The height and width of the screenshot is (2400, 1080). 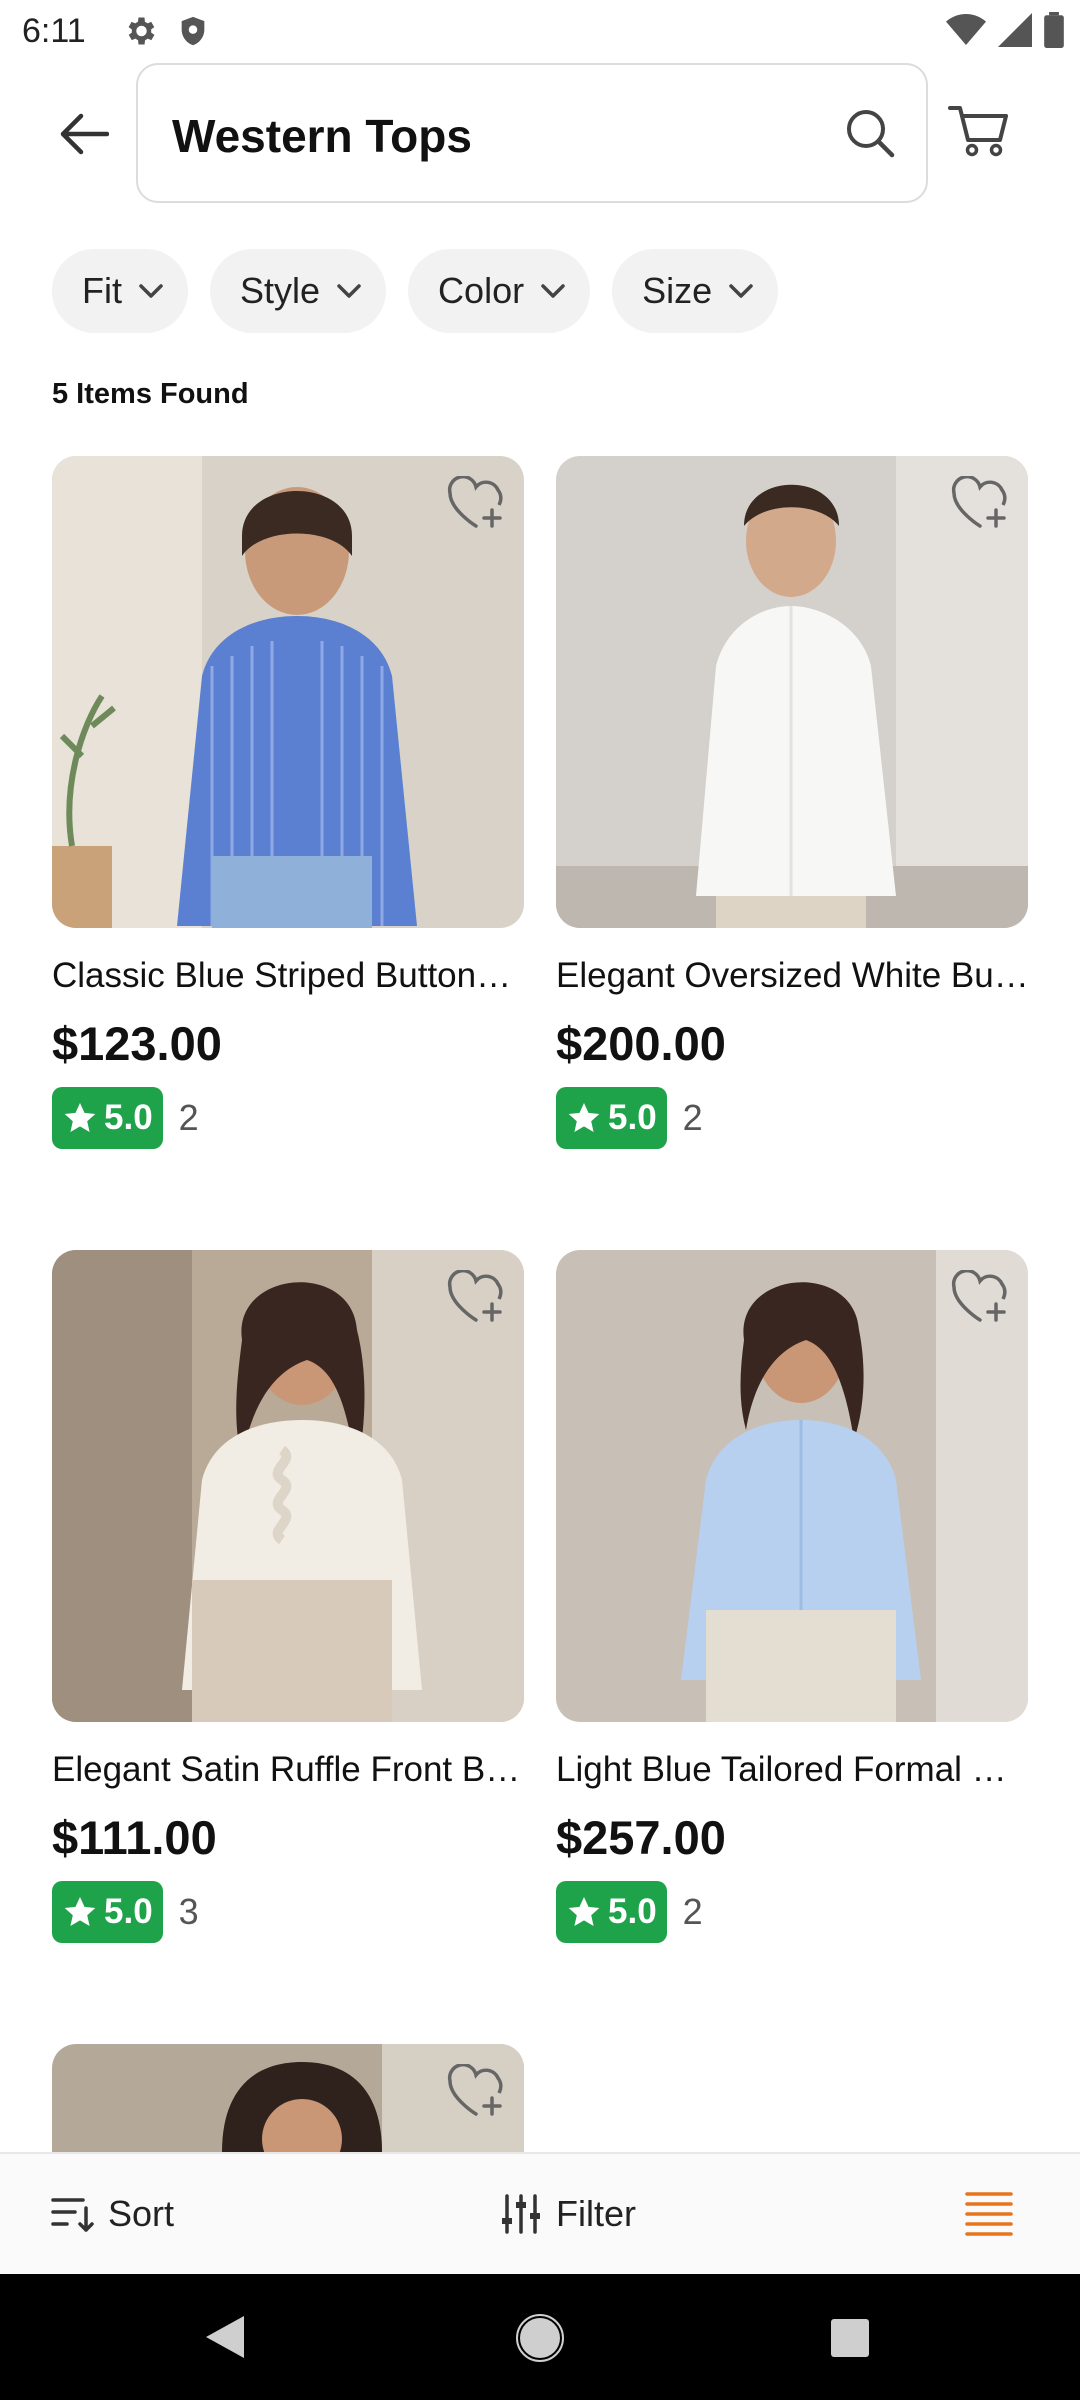 What do you see at coordinates (870, 133) in the screenshot?
I see `search-icon` at bounding box center [870, 133].